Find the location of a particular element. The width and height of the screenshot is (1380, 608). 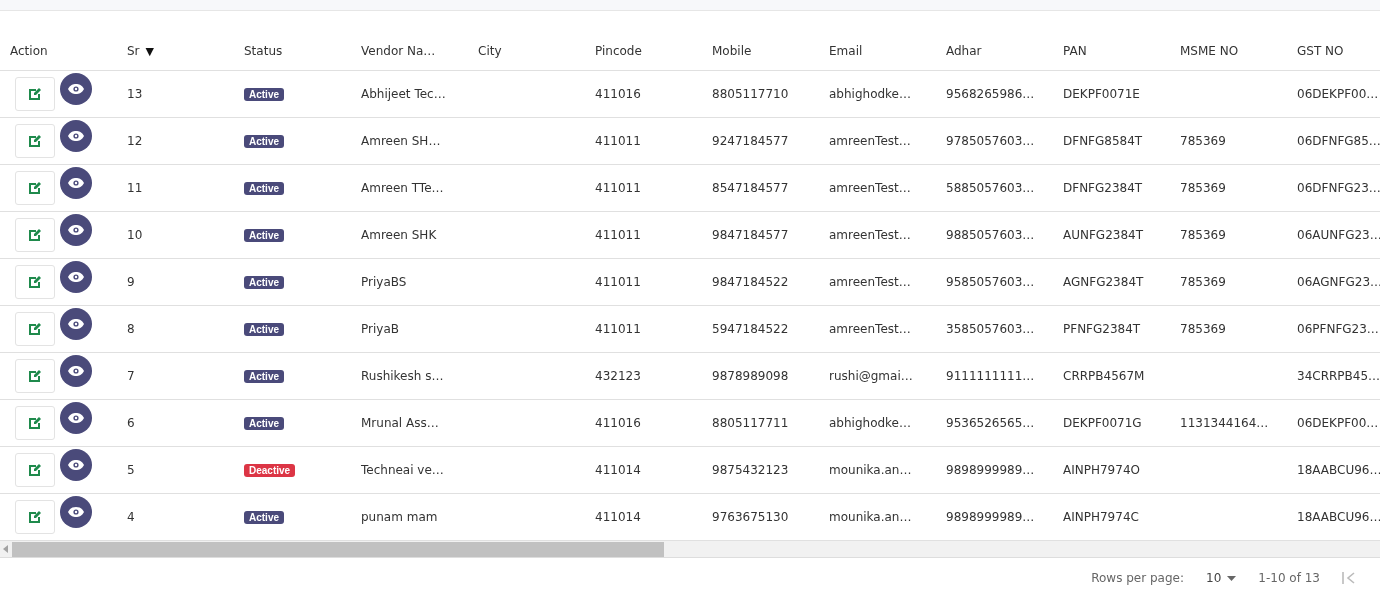

column-header: Status is located at coordinates (263, 51).